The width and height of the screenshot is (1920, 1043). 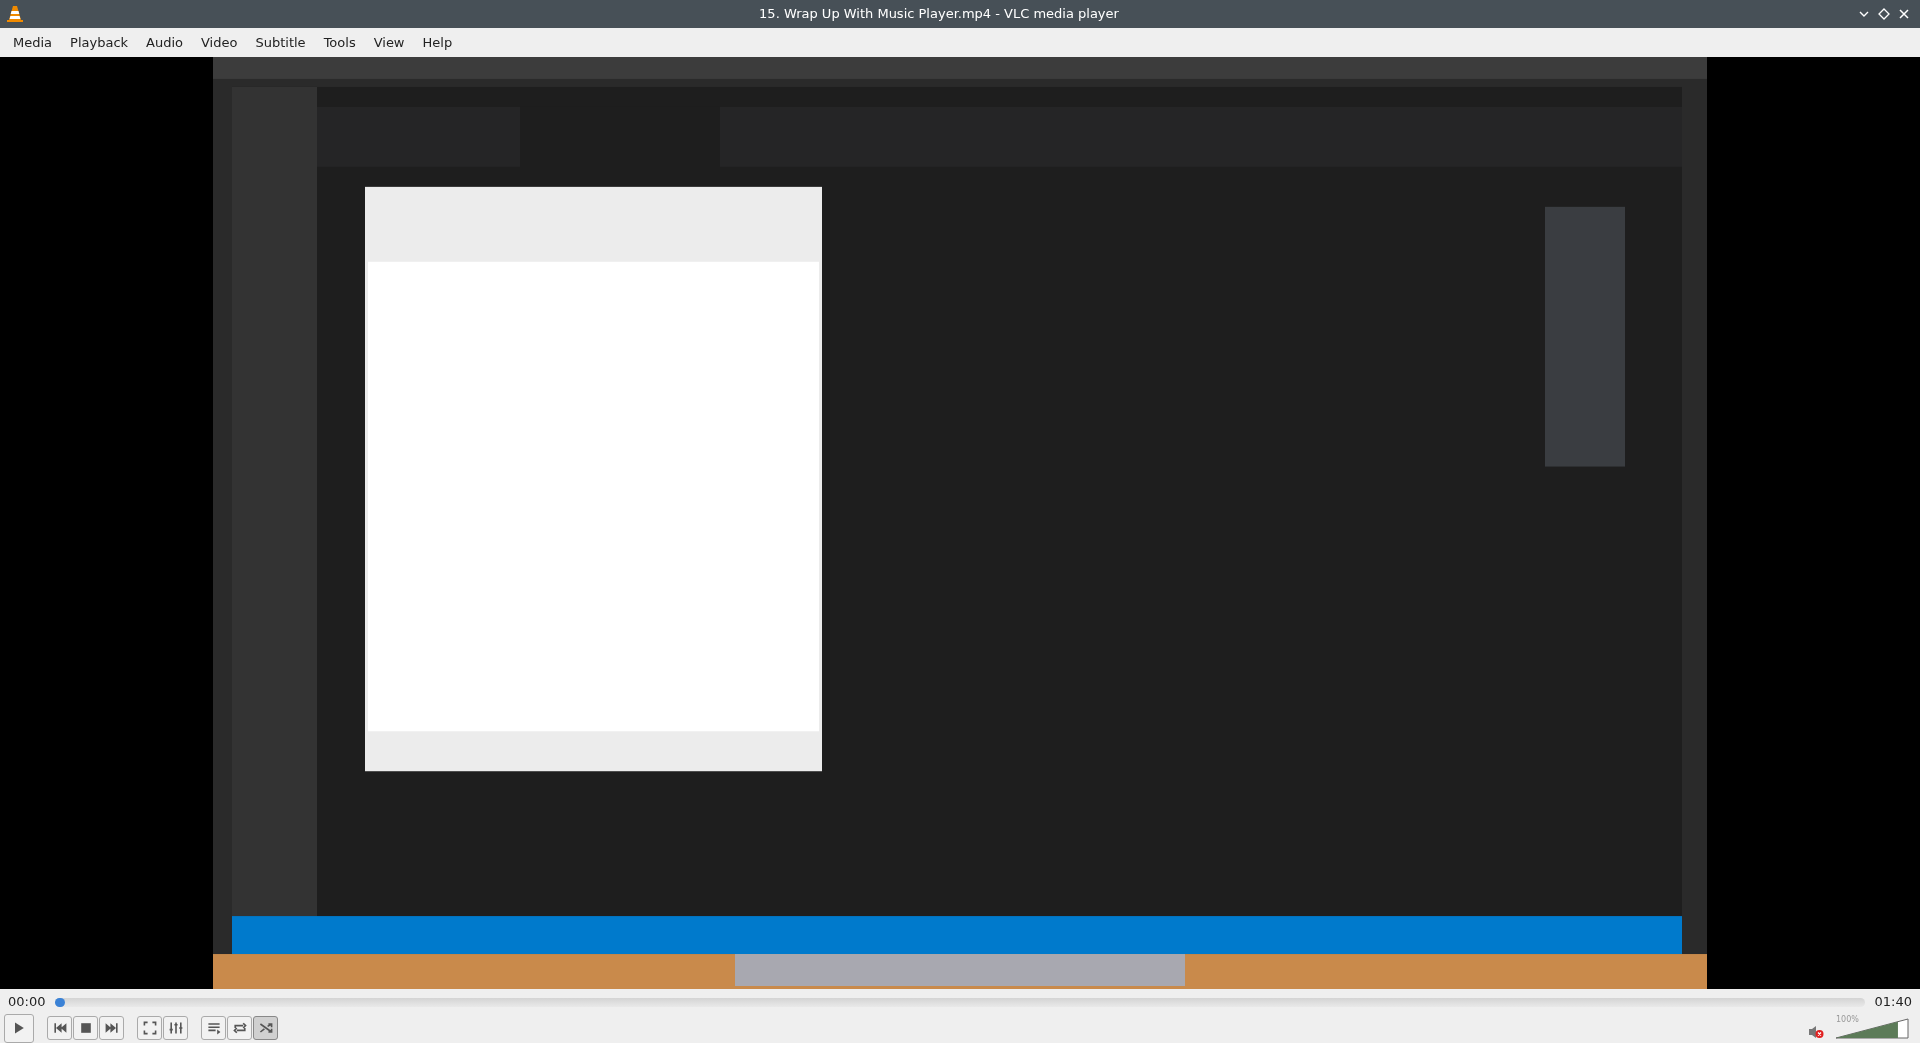 I want to click on equalizer-icon, so click(x=175, y=1028).